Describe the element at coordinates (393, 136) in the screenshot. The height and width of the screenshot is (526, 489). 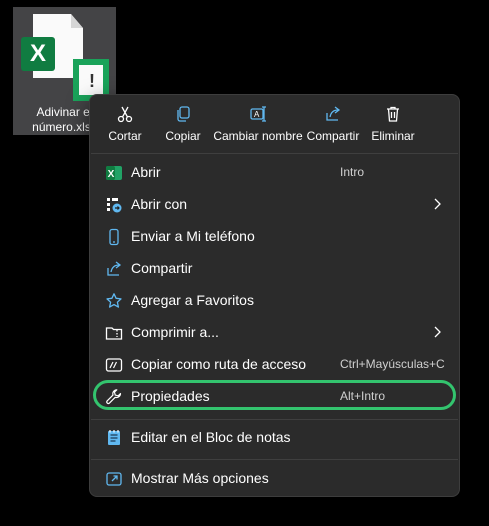
I see `delete-label: Eliminar` at that location.